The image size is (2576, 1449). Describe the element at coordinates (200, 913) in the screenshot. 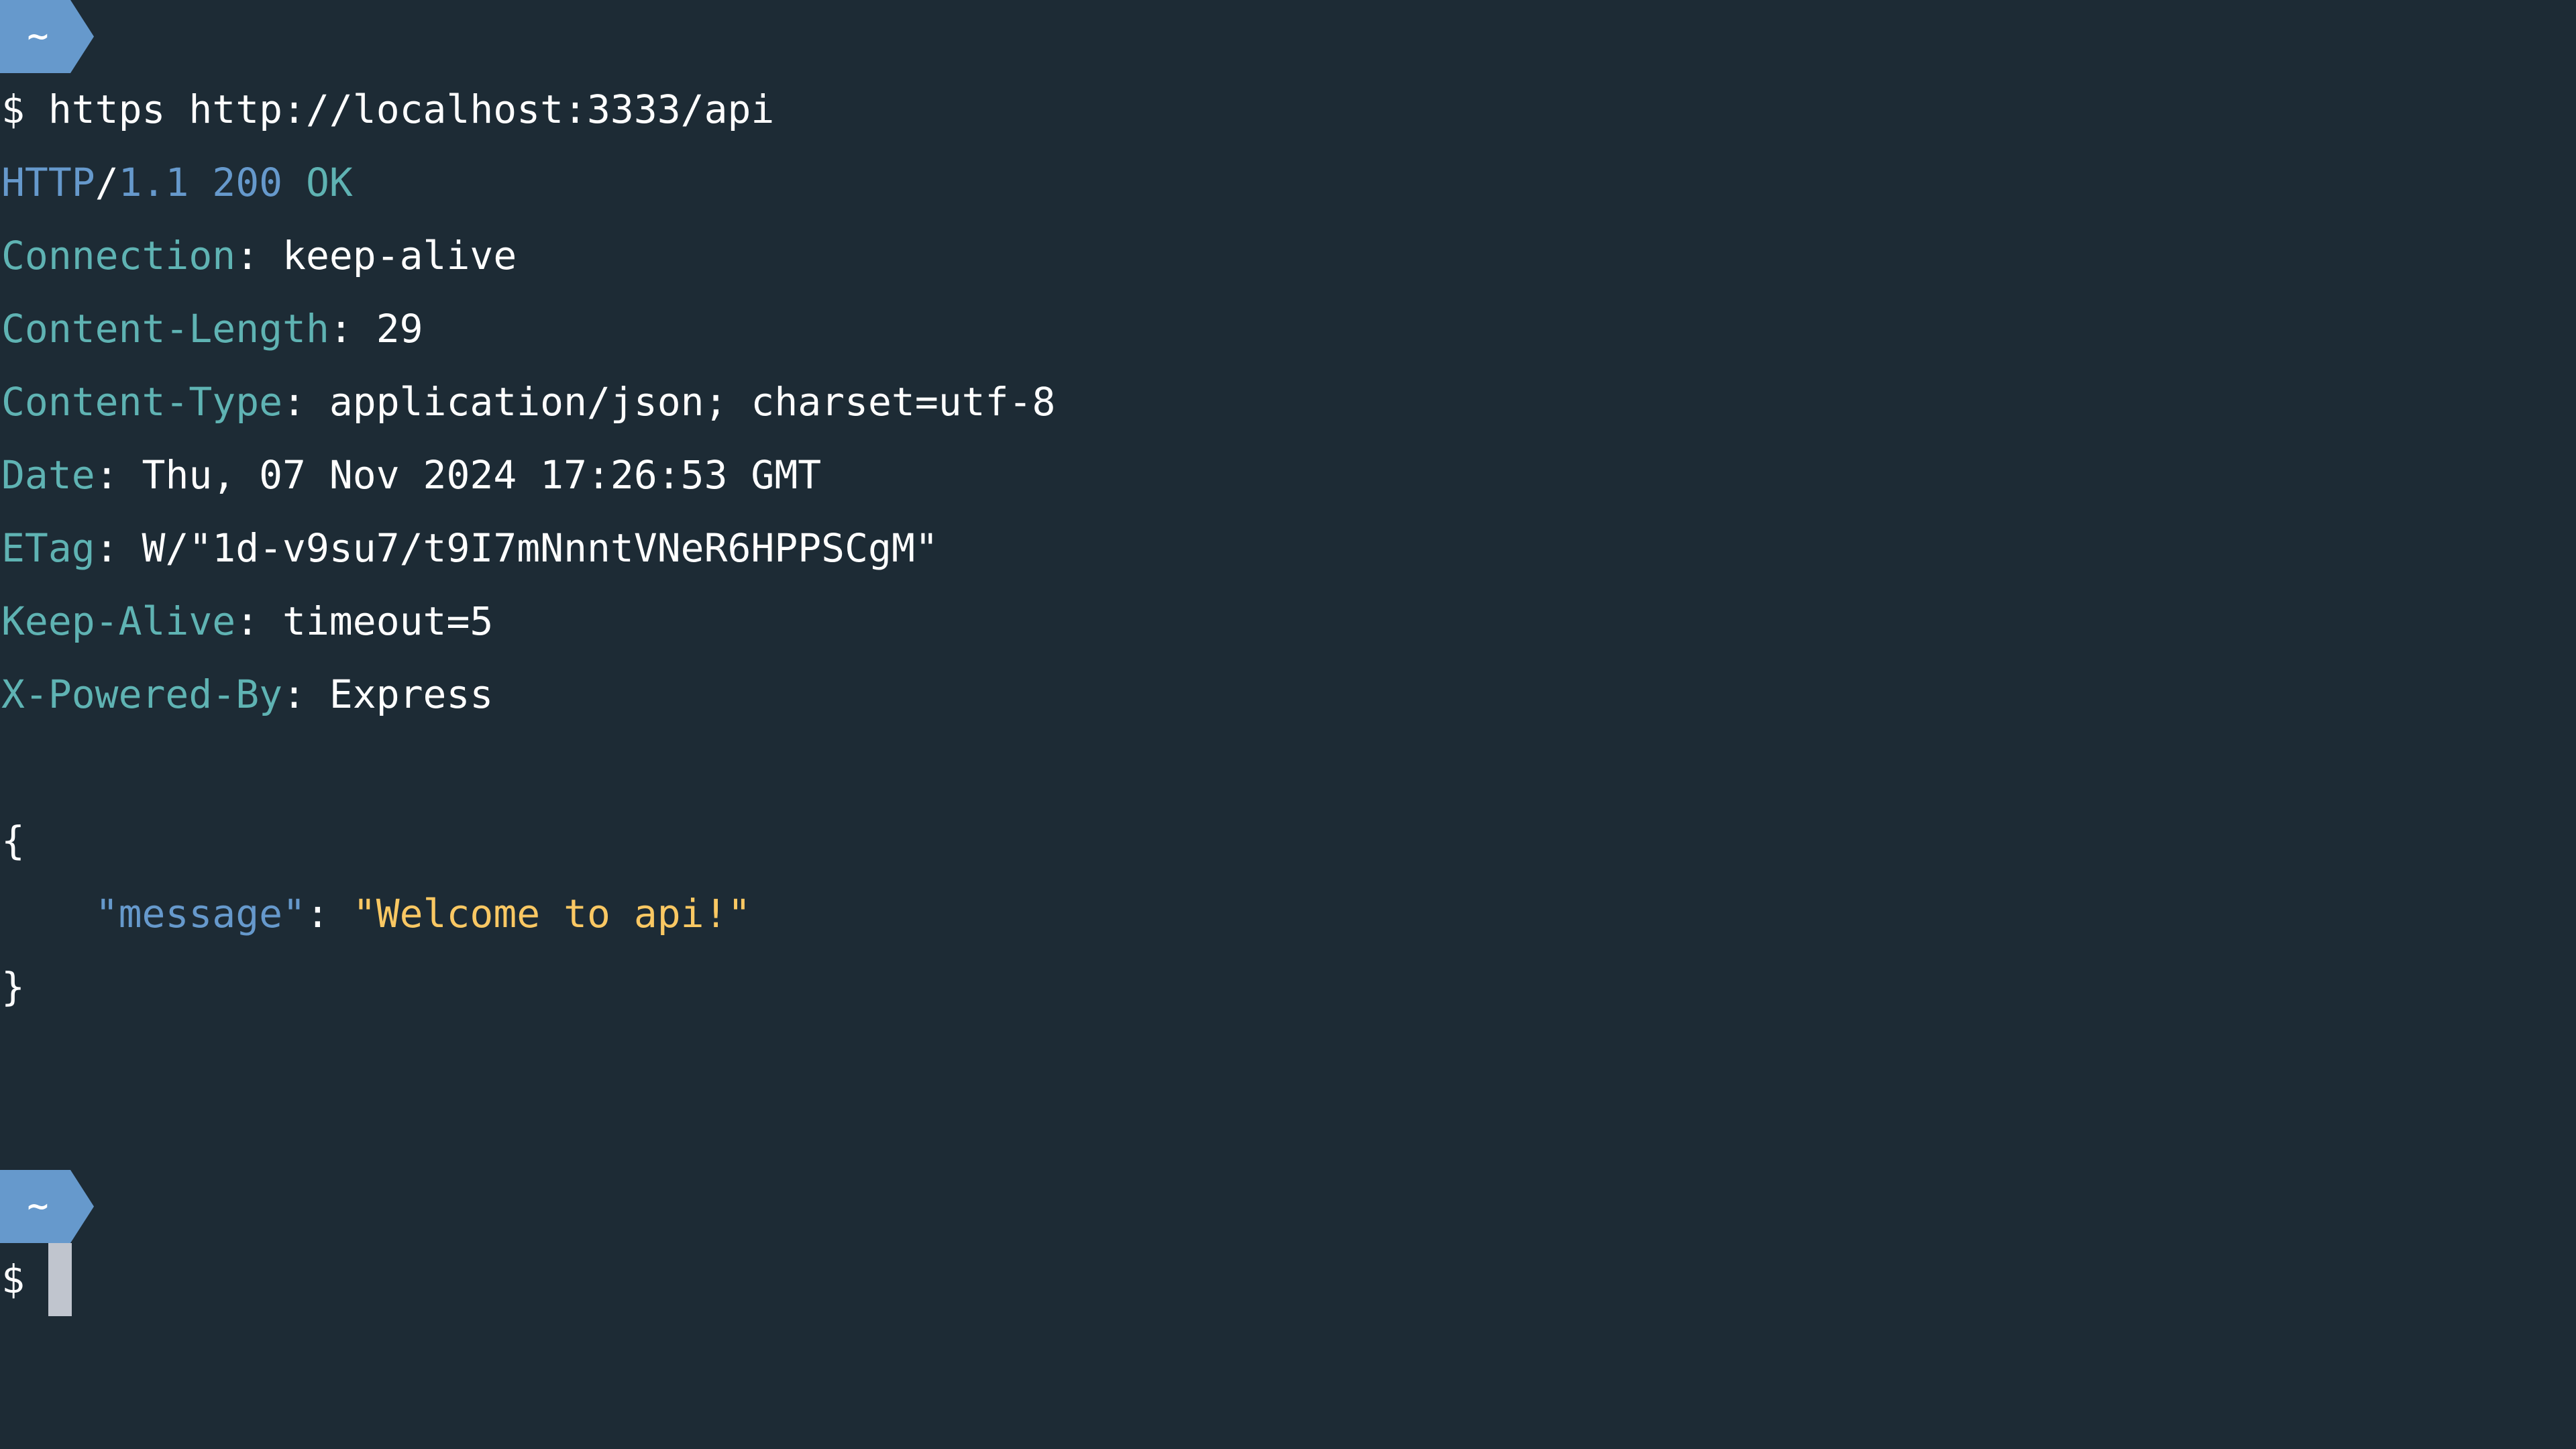

I see `json-key: "message"` at that location.